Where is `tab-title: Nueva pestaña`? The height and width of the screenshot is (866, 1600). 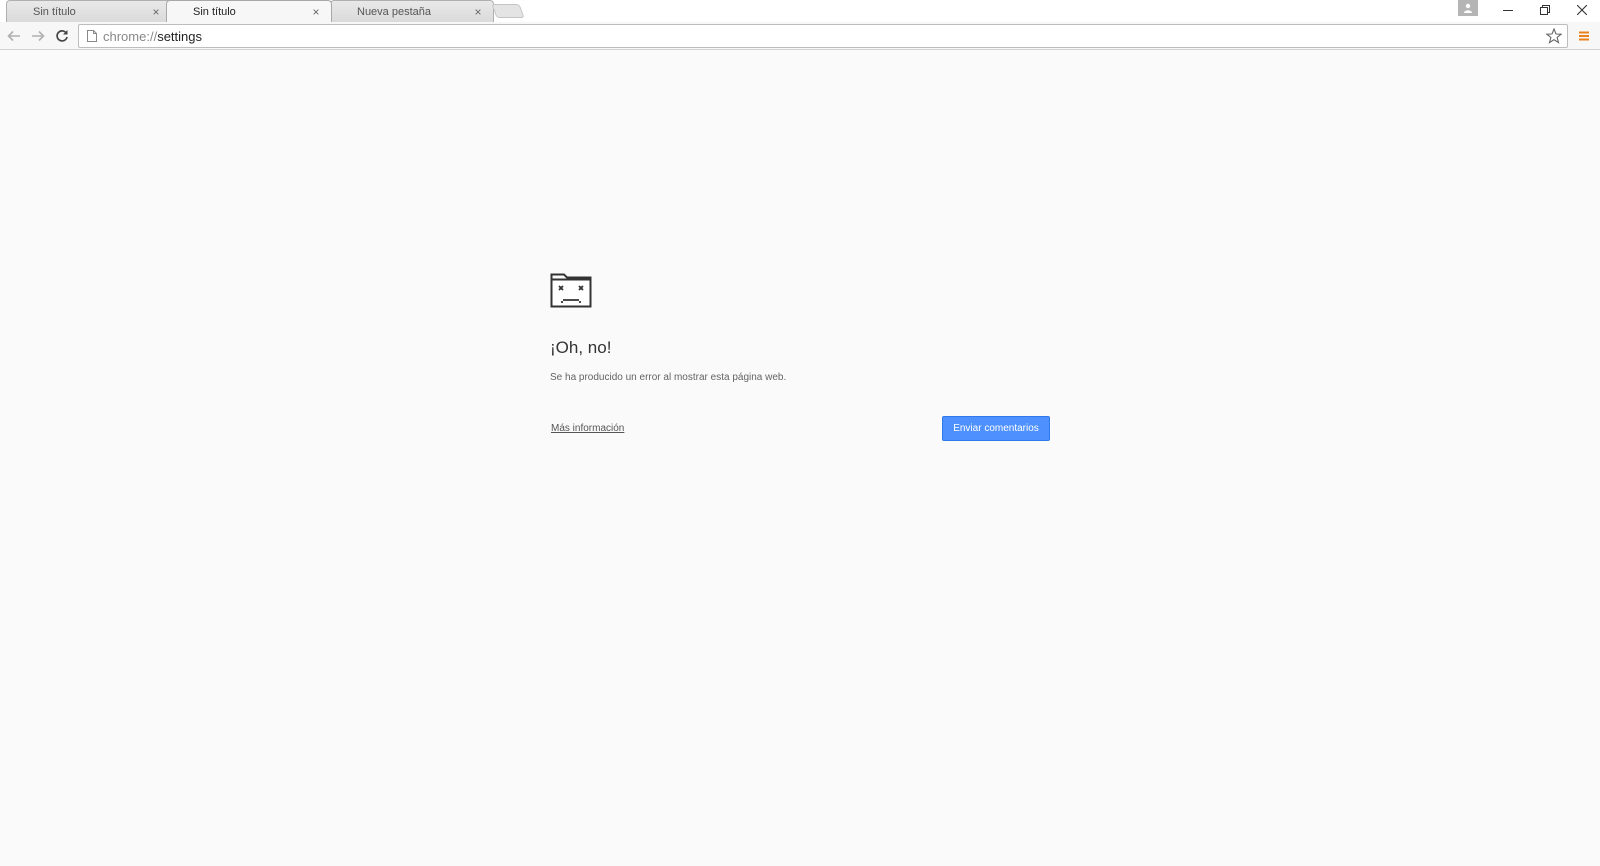 tab-title: Nueva pestaña is located at coordinates (394, 11).